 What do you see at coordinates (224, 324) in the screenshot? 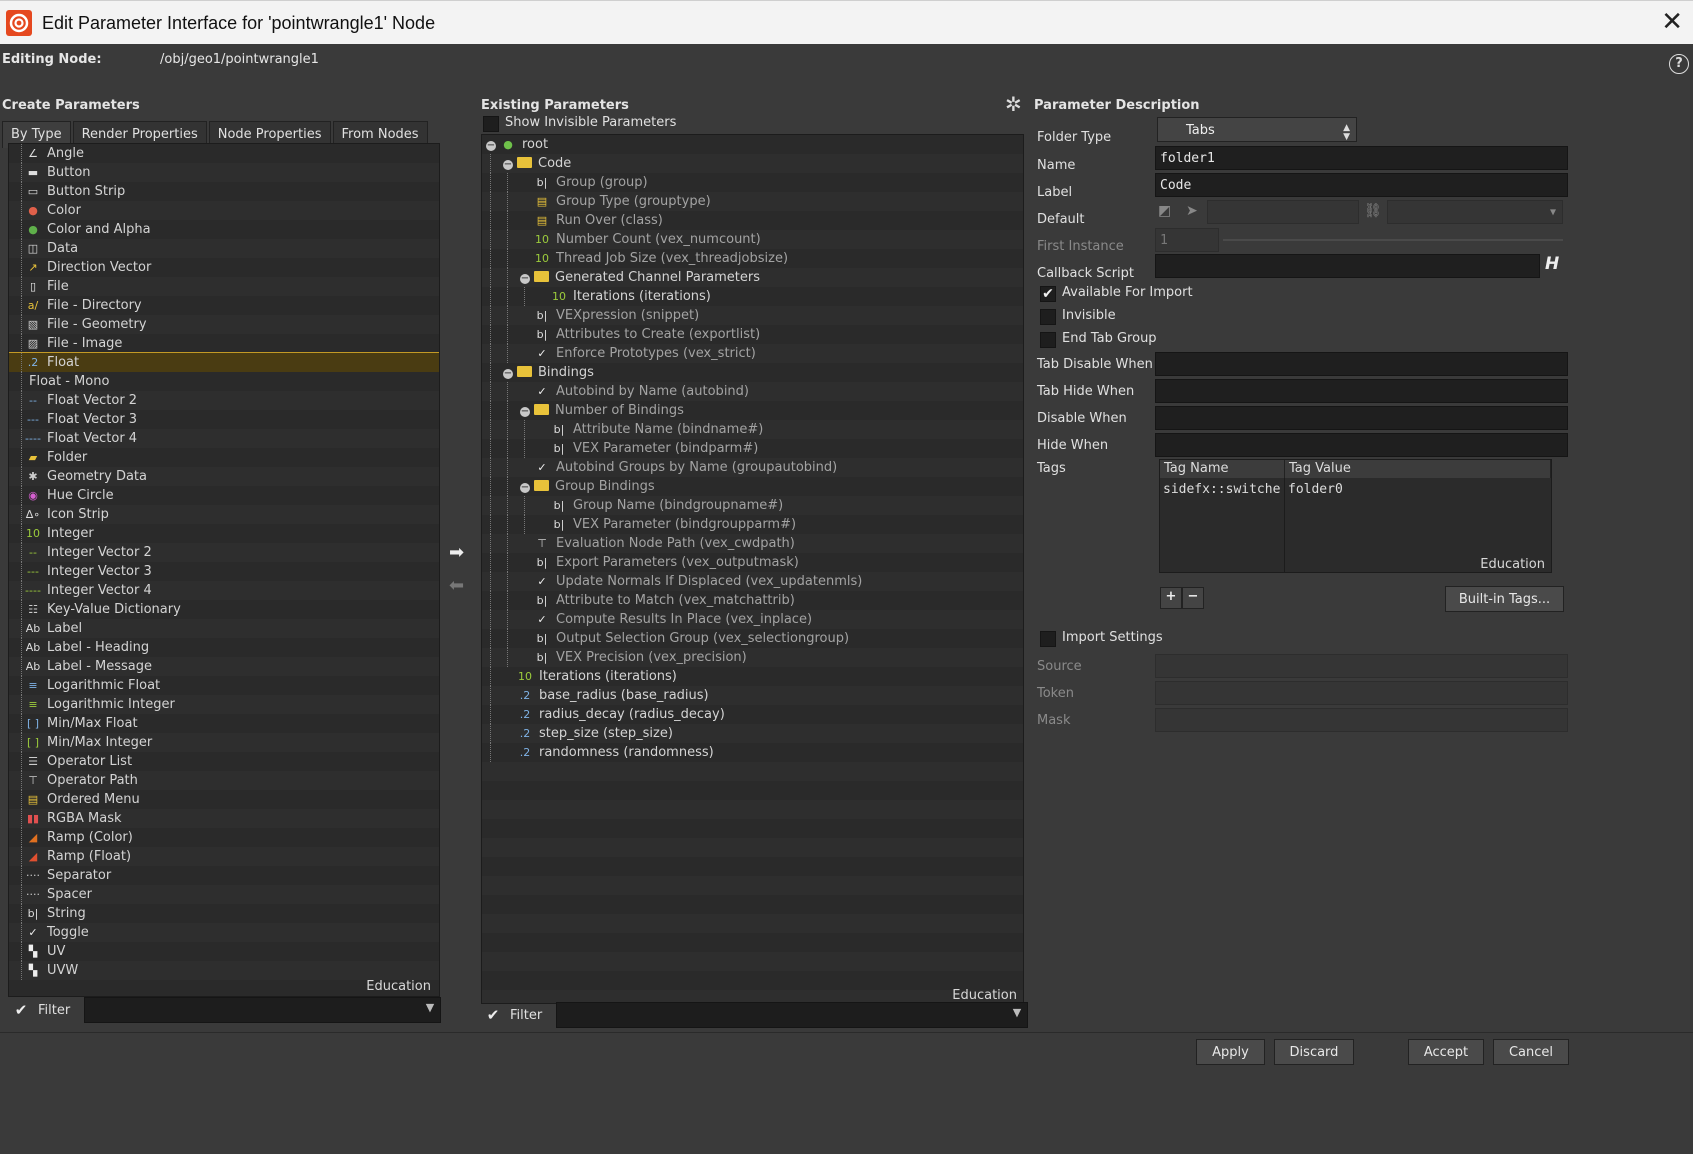
I see `create-list-item: ▧ File - Geometry` at bounding box center [224, 324].